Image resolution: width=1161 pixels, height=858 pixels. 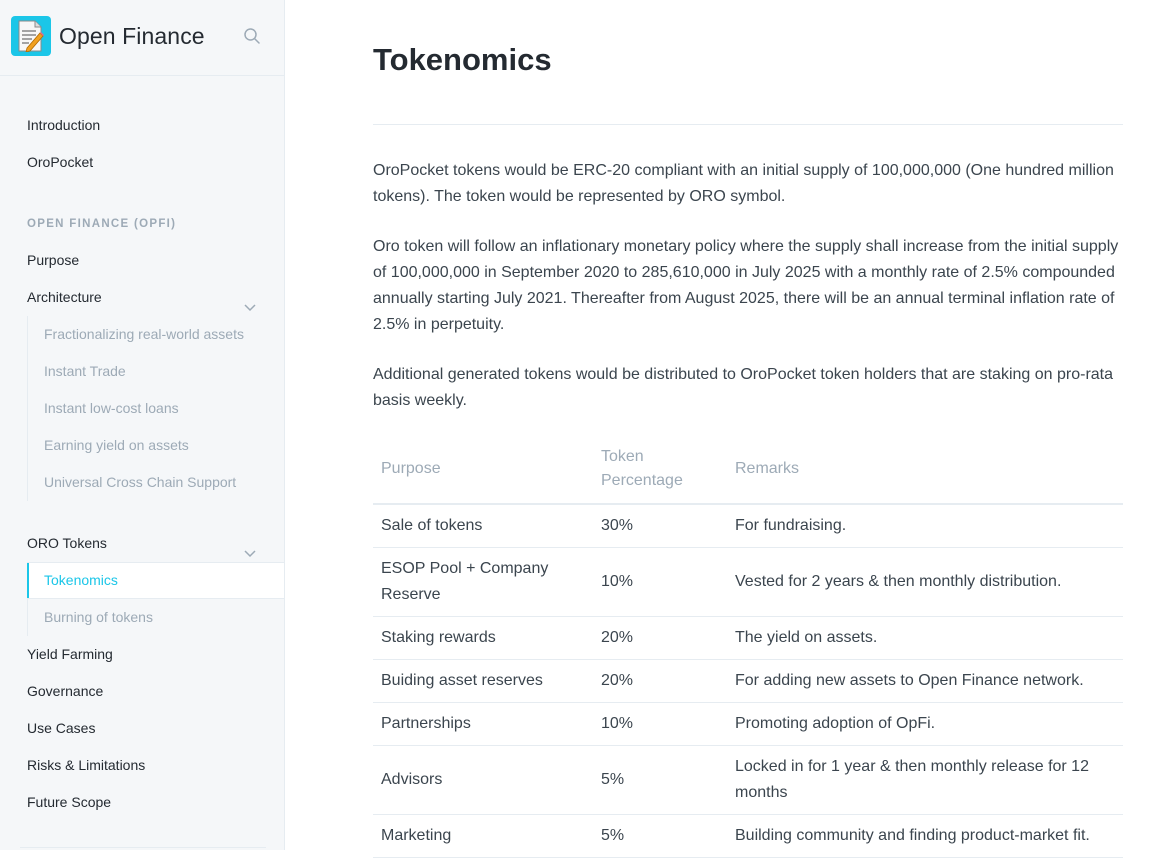 What do you see at coordinates (116, 445) in the screenshot?
I see `sidebar-item-label: Earning yield on assets` at bounding box center [116, 445].